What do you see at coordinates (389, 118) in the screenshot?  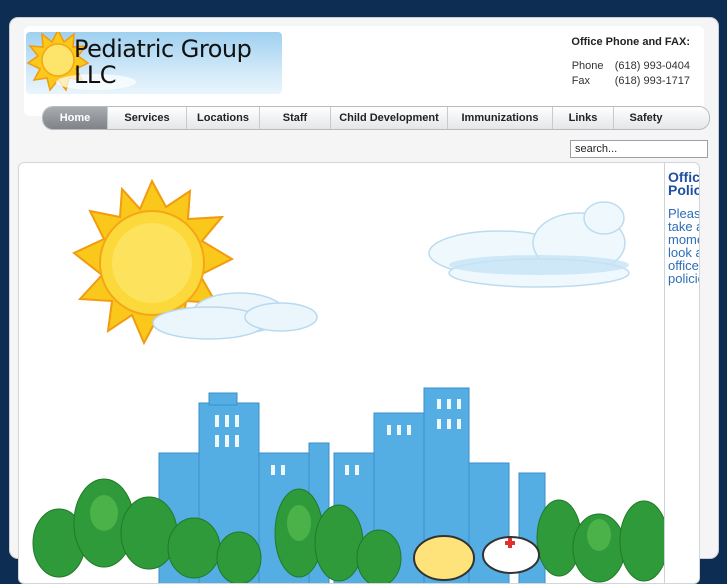 I see `nav-child-development: Child Development` at bounding box center [389, 118].